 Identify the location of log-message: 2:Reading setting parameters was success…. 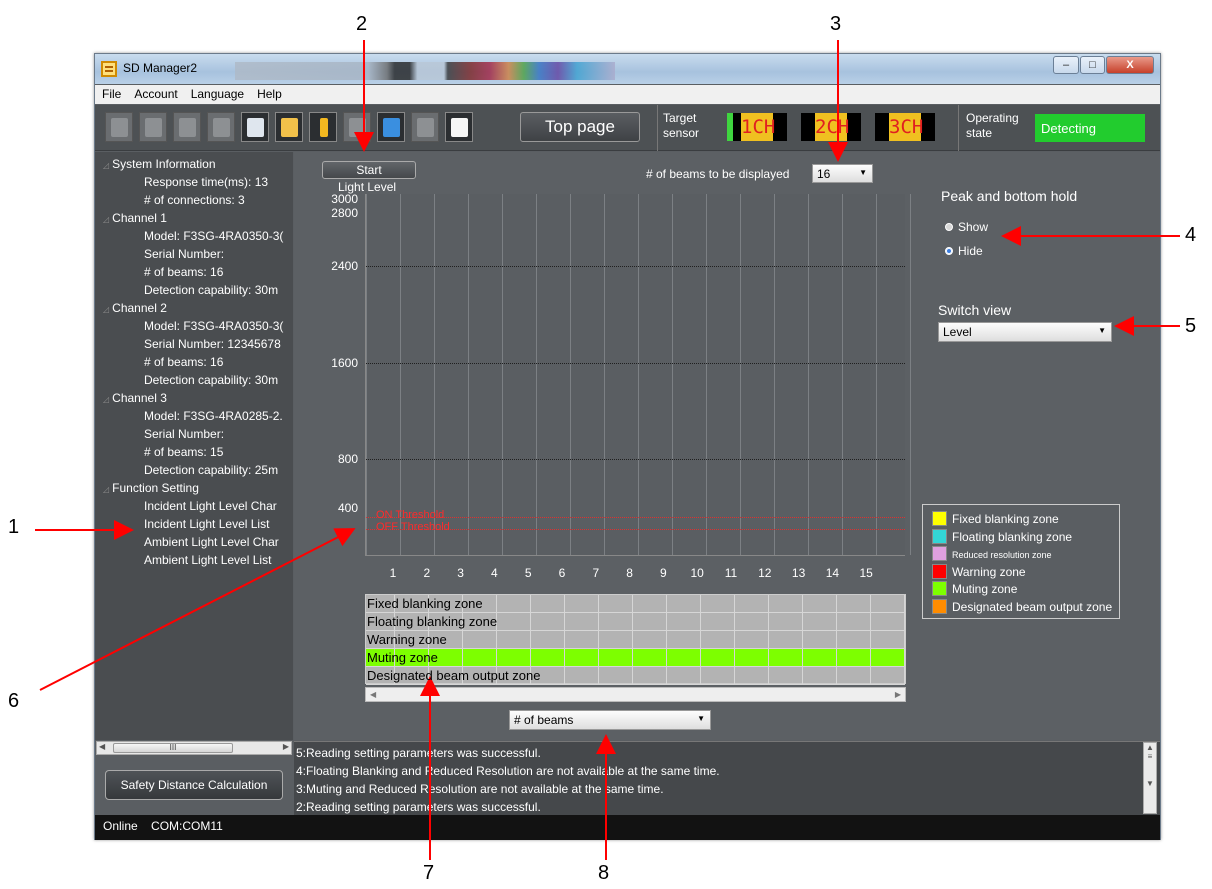
(418, 807).